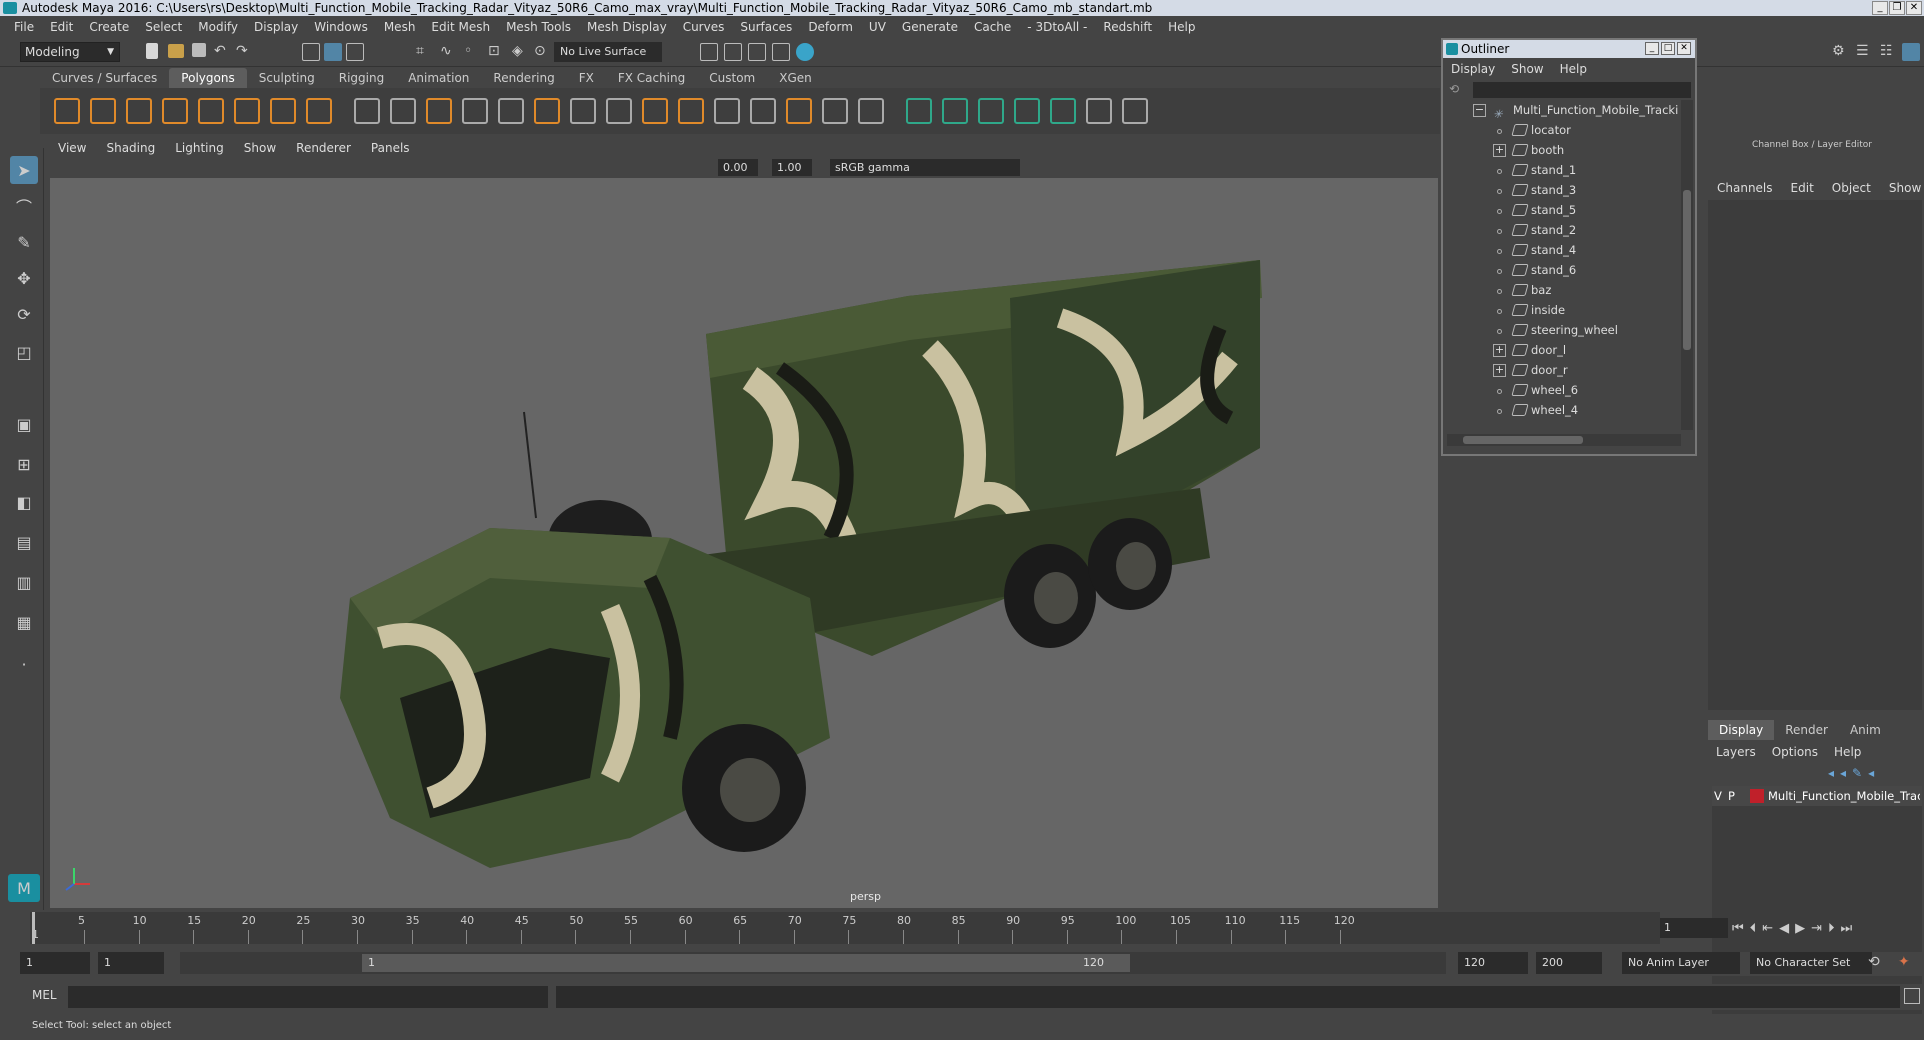  I want to click on menu-uv: UV, so click(877, 27).